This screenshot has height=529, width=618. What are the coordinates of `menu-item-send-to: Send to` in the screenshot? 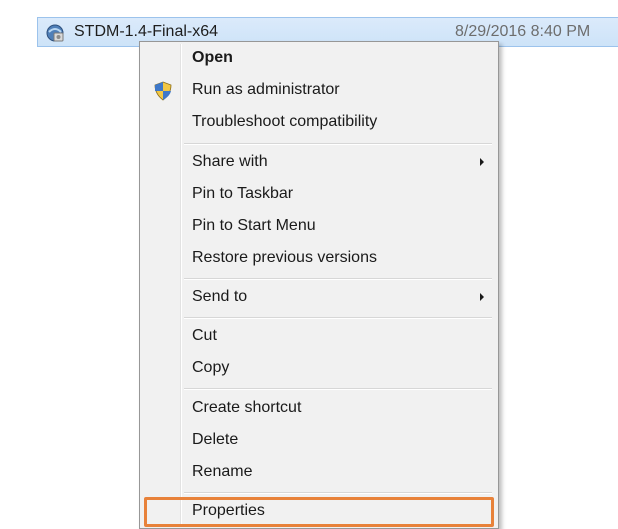 It's located at (319, 298).